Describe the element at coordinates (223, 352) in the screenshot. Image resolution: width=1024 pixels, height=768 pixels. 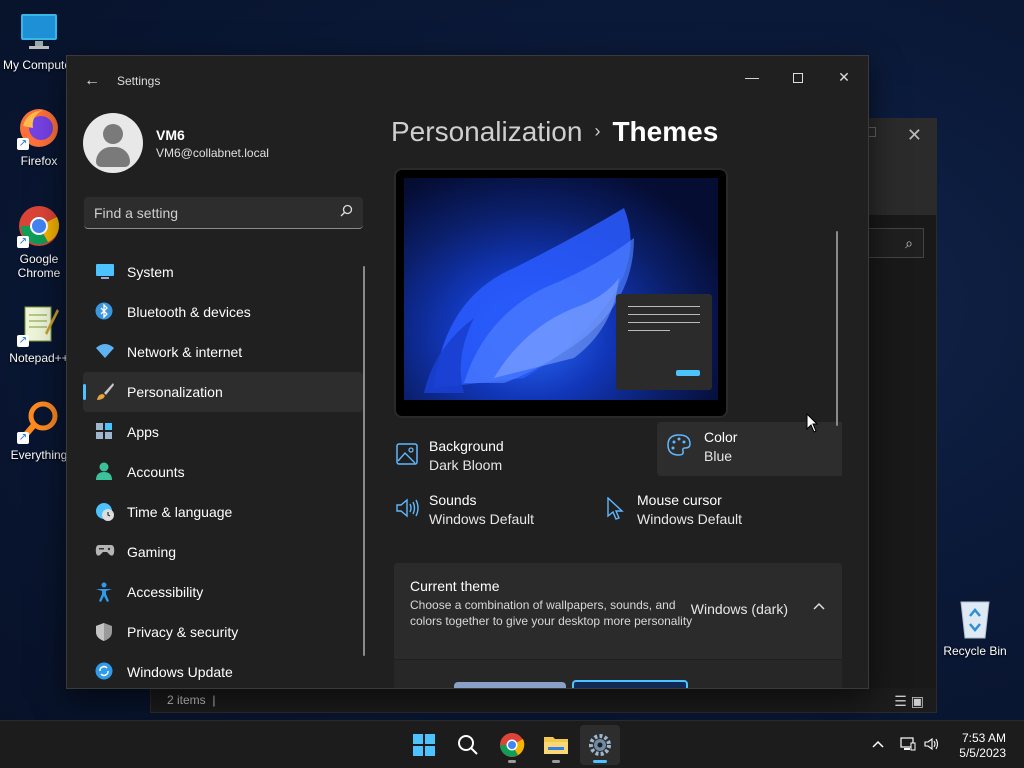
I see `nav-item-network: Network & internet` at that location.